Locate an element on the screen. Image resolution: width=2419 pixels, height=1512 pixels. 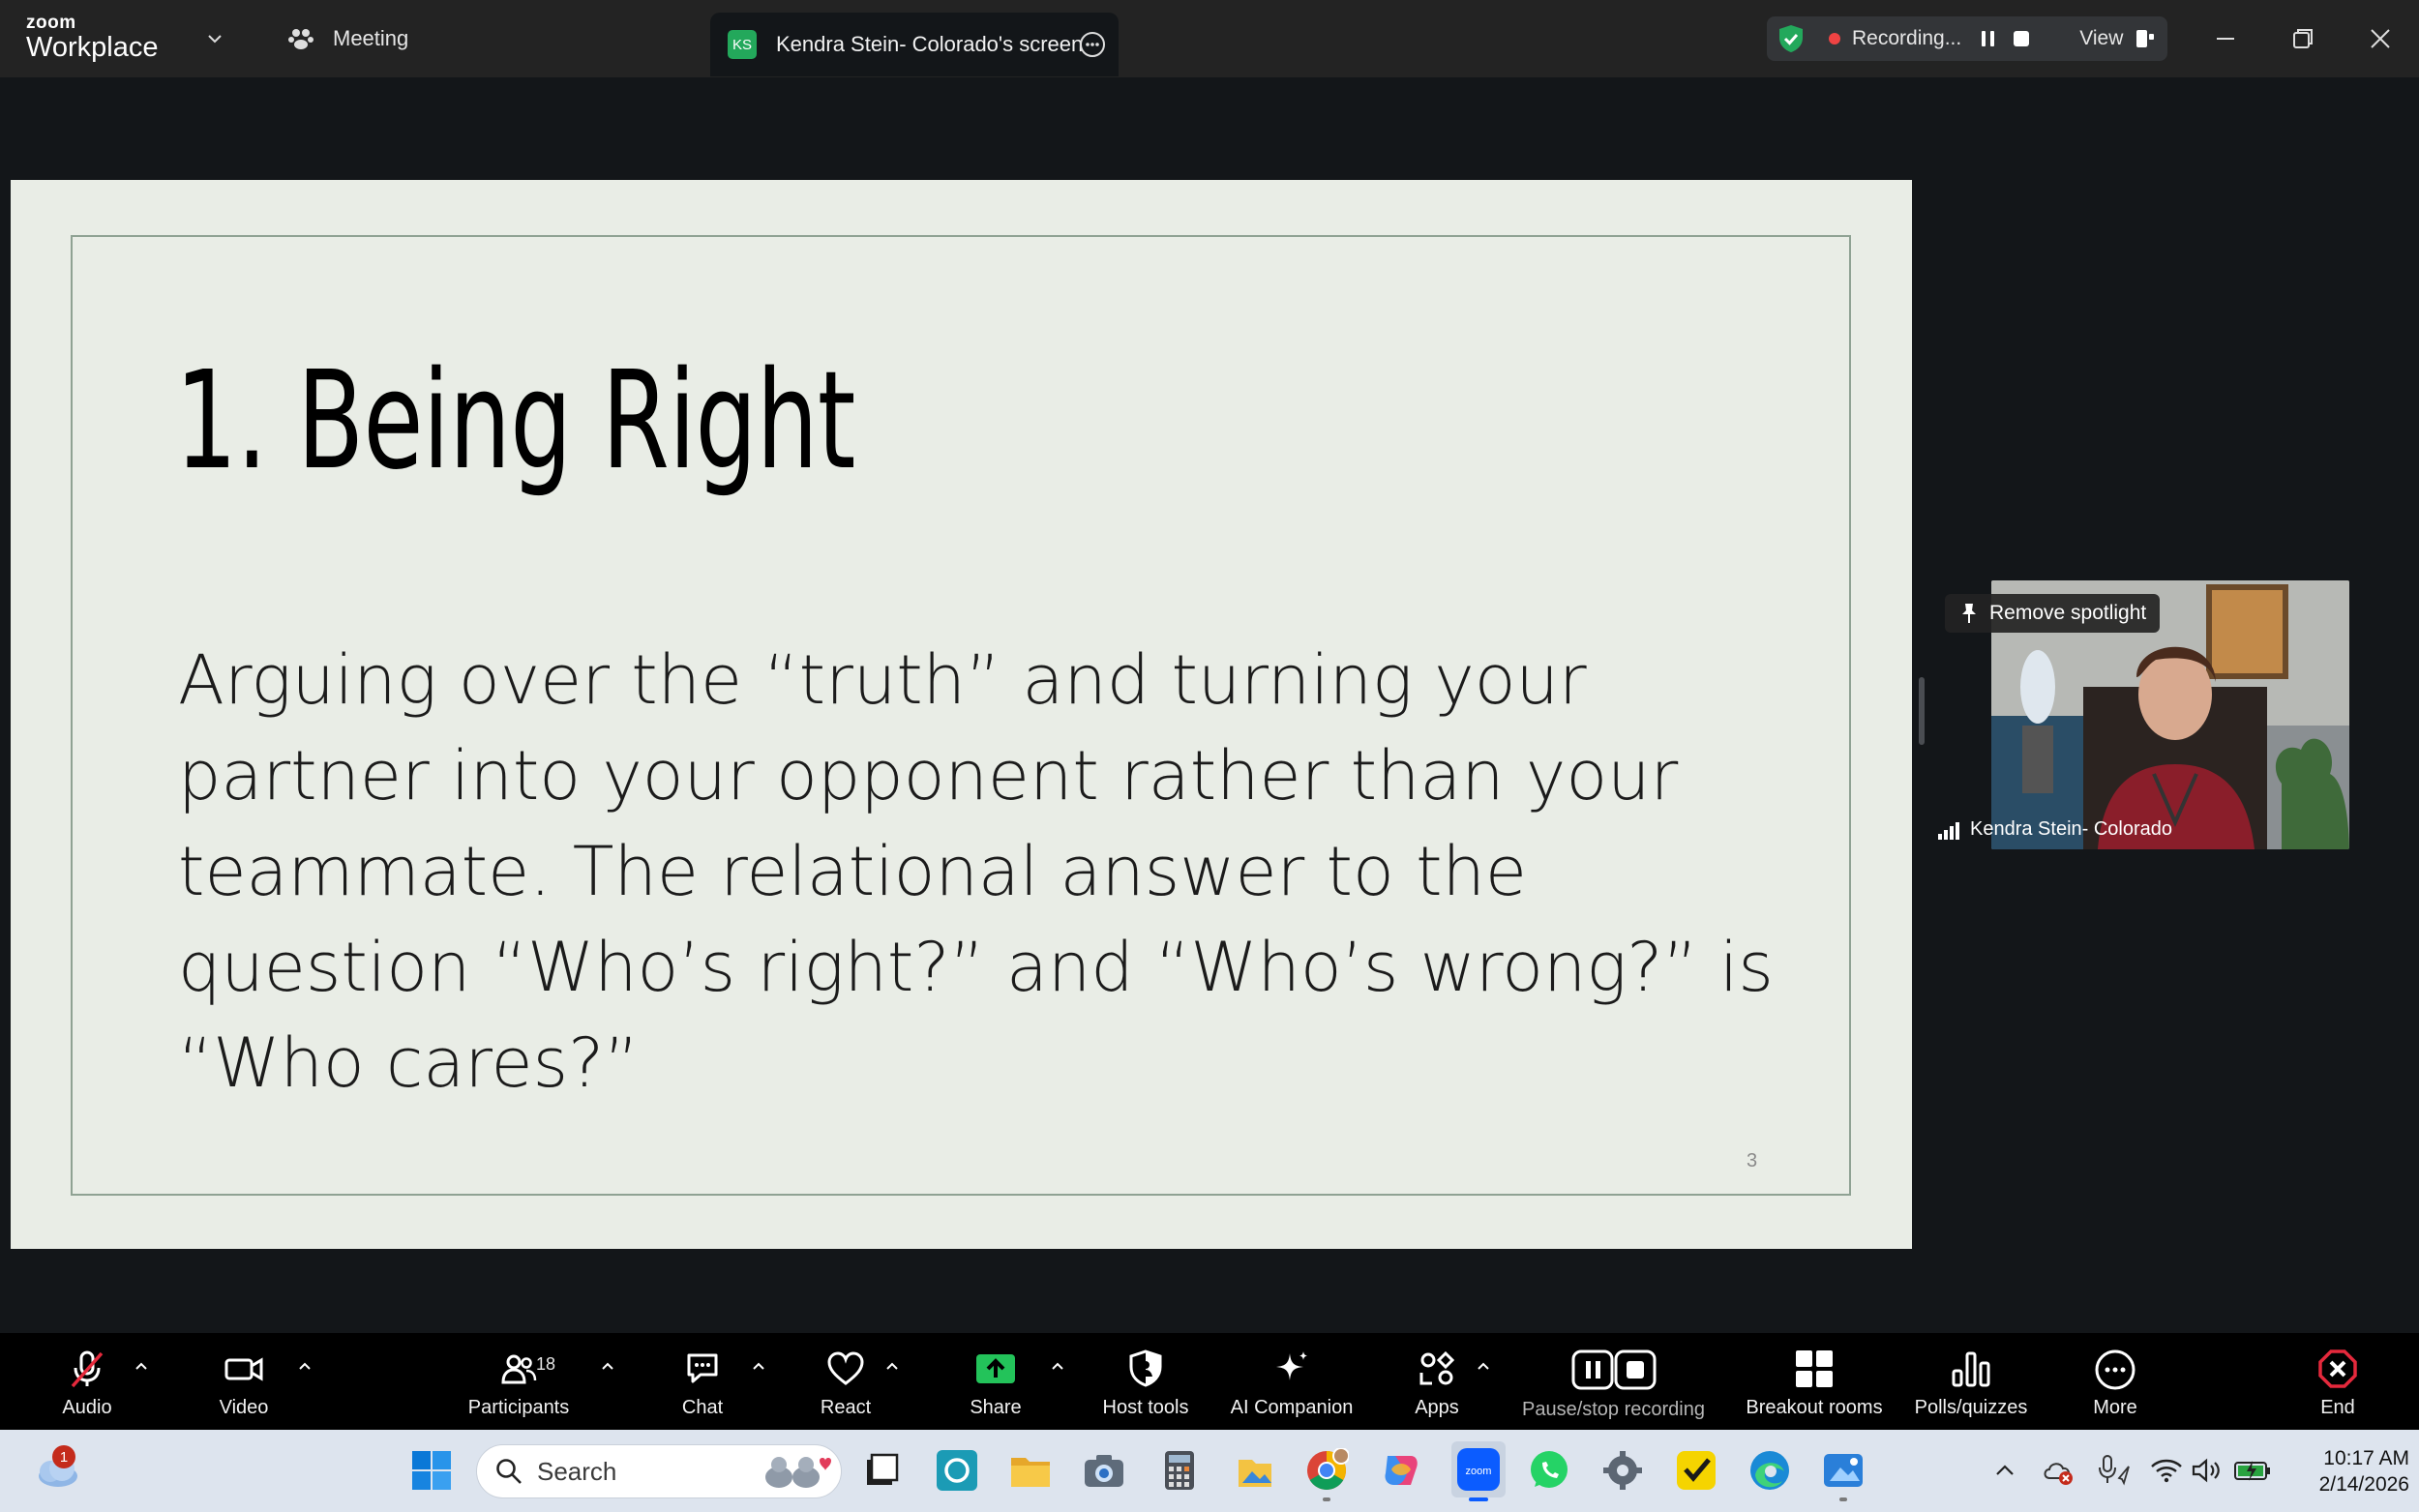
show-hidden-icons-chevron is located at coordinates (2004, 1470).